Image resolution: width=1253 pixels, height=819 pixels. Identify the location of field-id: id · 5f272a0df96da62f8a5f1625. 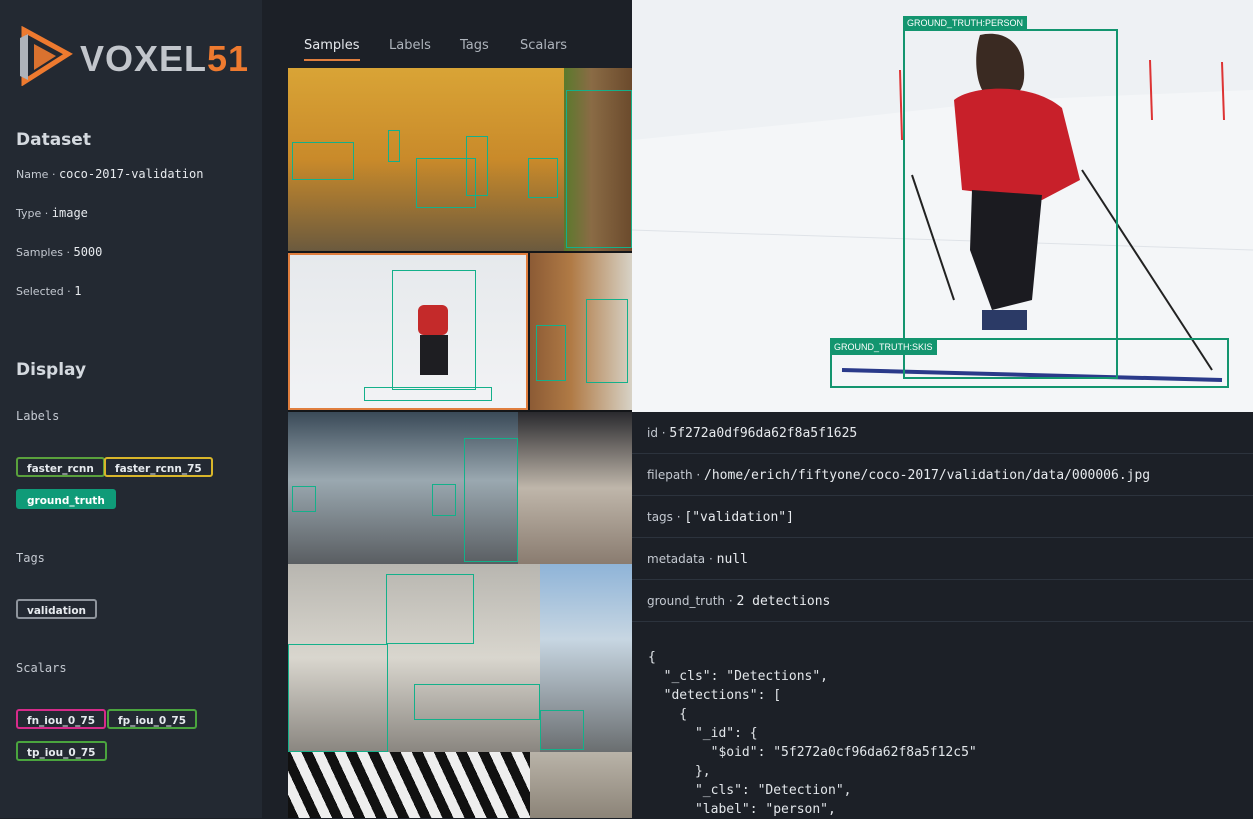
(942, 433).